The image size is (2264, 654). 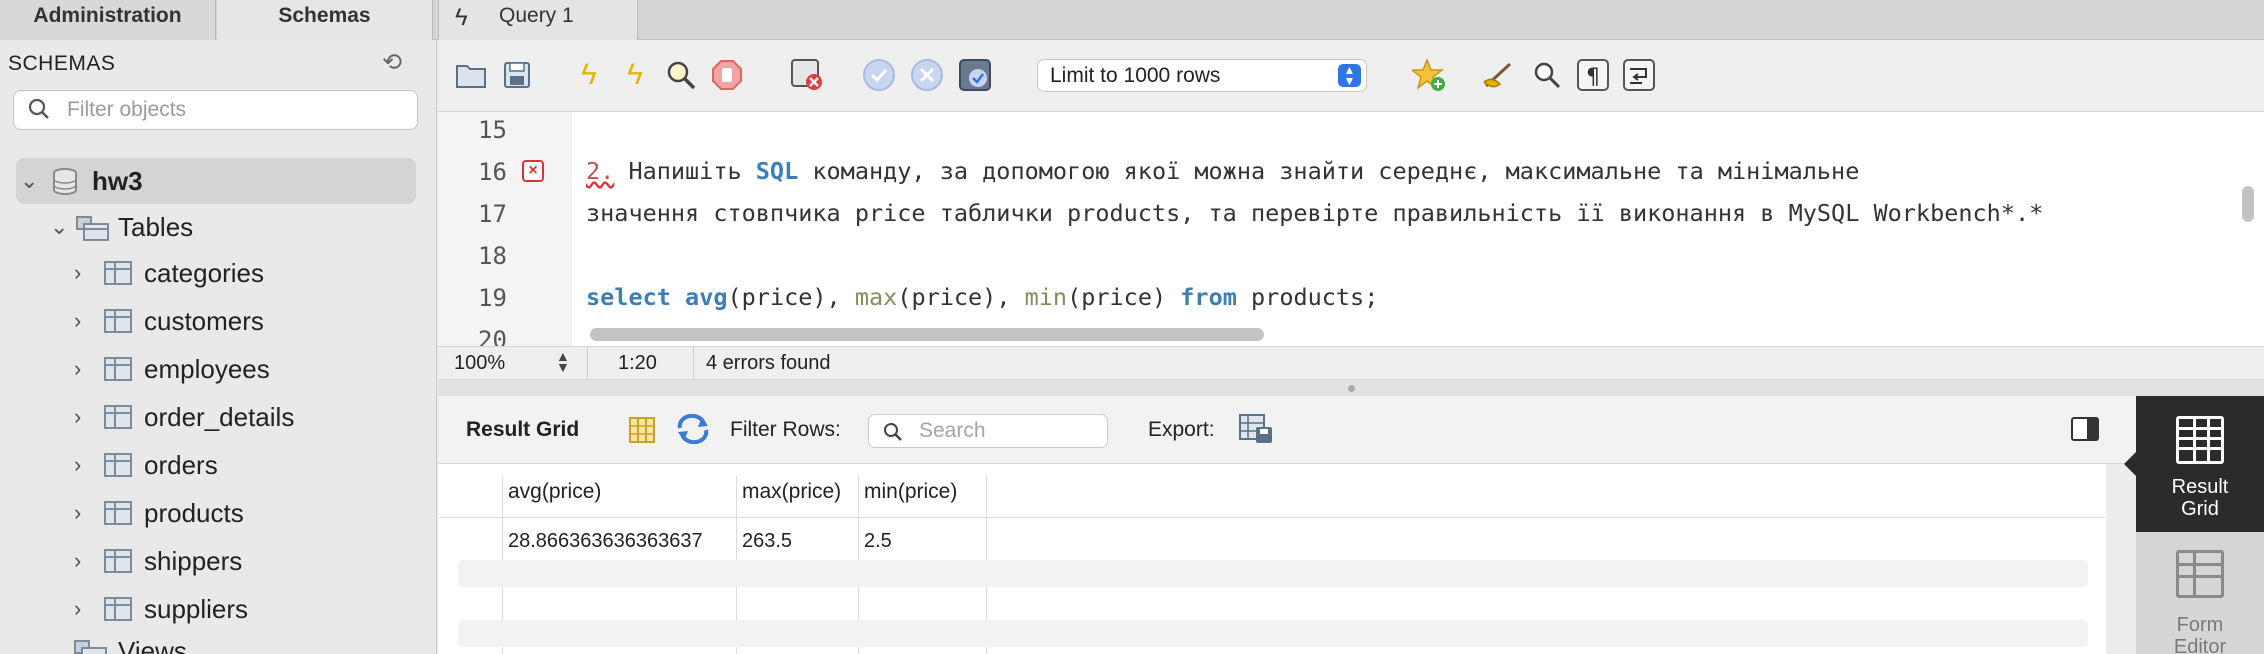 What do you see at coordinates (237, 110) in the screenshot?
I see `filter-objects-input` at bounding box center [237, 110].